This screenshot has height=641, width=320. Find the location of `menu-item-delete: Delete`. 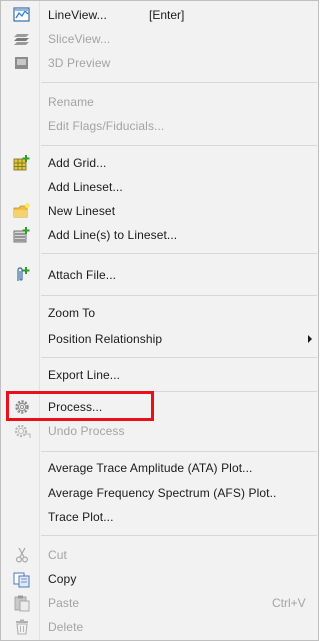

menu-item-delete: Delete is located at coordinates (159, 627).